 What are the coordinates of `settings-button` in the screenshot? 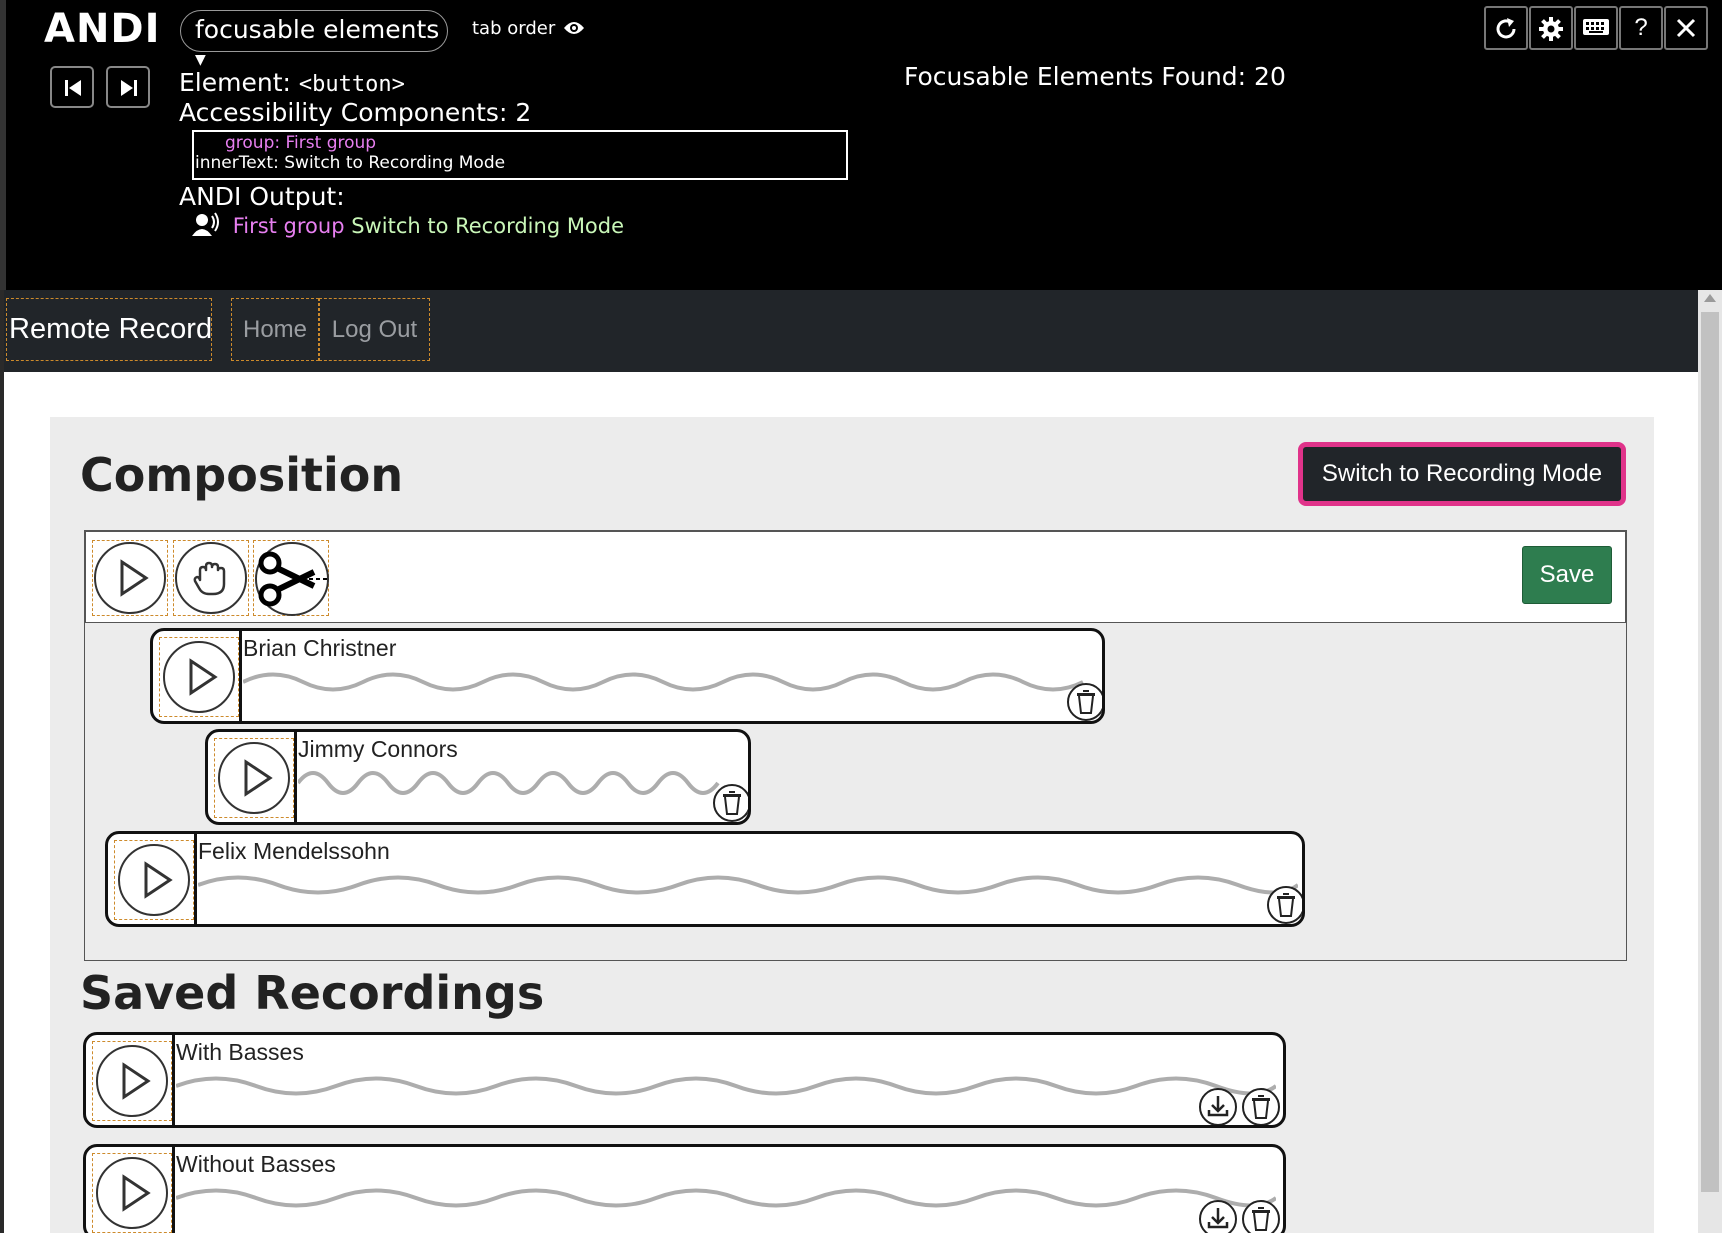 It's located at (1551, 28).